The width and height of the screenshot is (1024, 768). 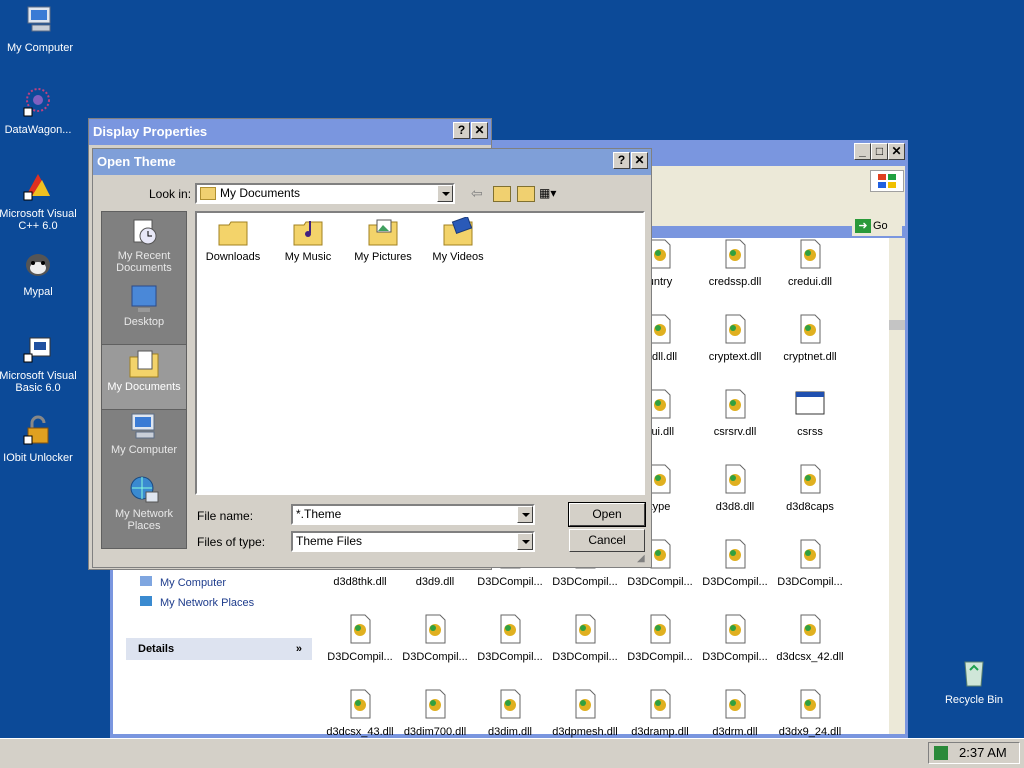 What do you see at coordinates (607, 540) in the screenshot?
I see `cancel-button: Cancel` at bounding box center [607, 540].